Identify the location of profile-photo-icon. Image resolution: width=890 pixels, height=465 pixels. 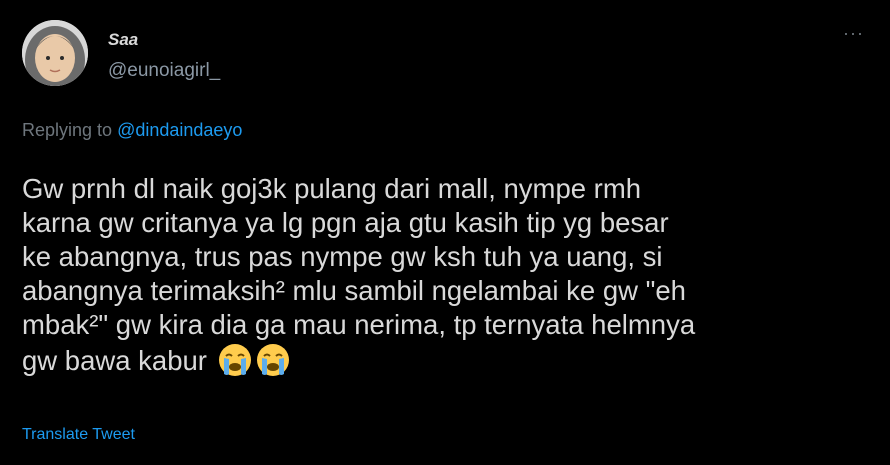
(55, 53).